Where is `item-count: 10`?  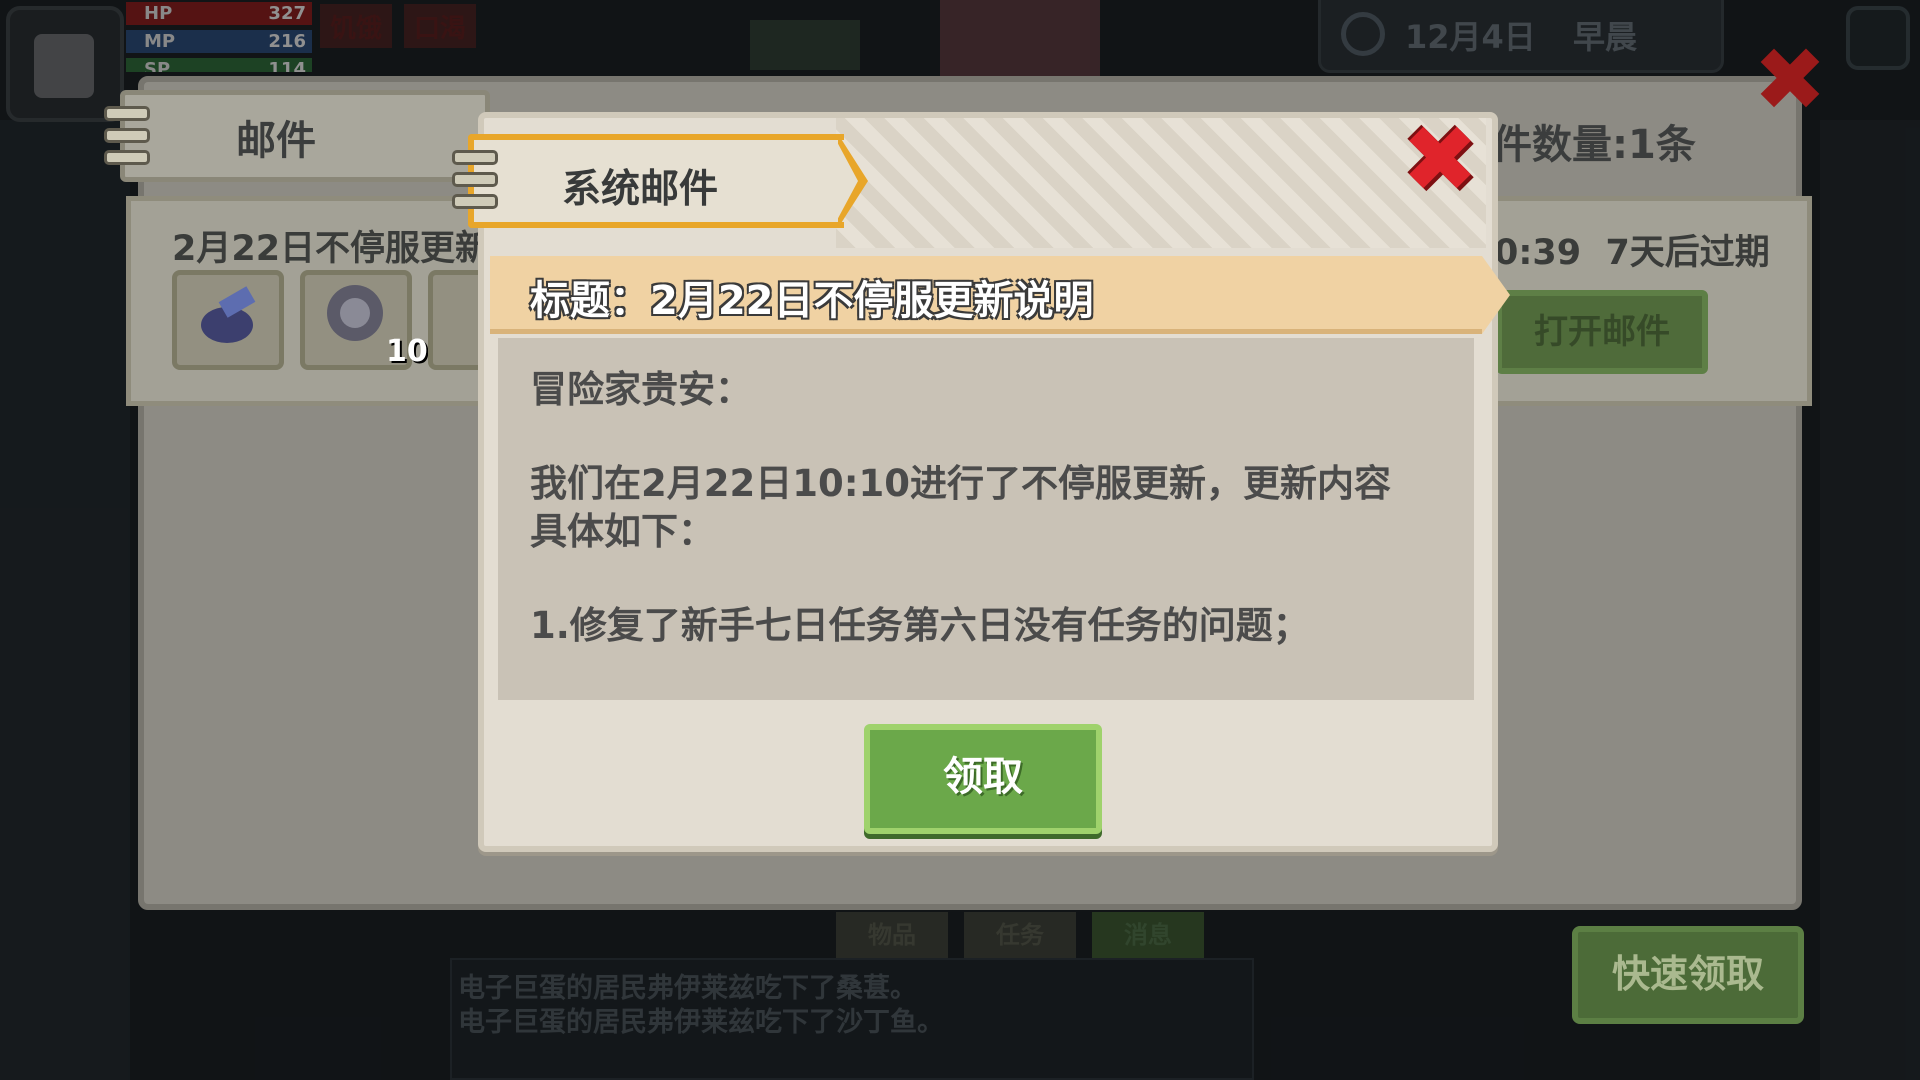
item-count: 10 is located at coordinates (407, 351).